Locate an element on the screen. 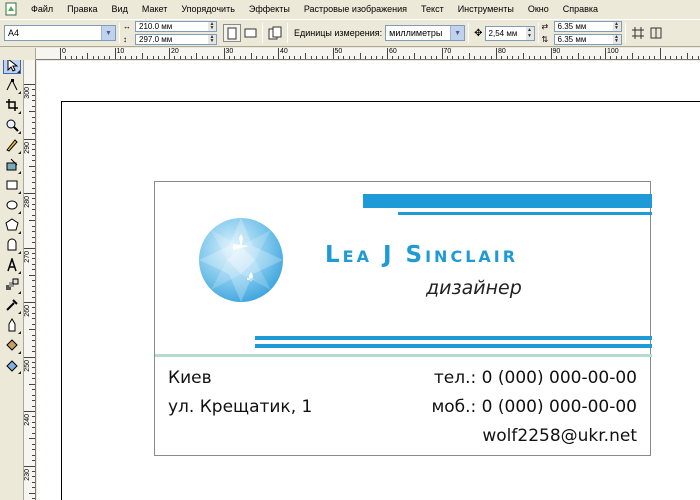 The width and height of the screenshot is (700, 500). dup-y-input: 6.35 мм ▲ ▼ is located at coordinates (587, 39).